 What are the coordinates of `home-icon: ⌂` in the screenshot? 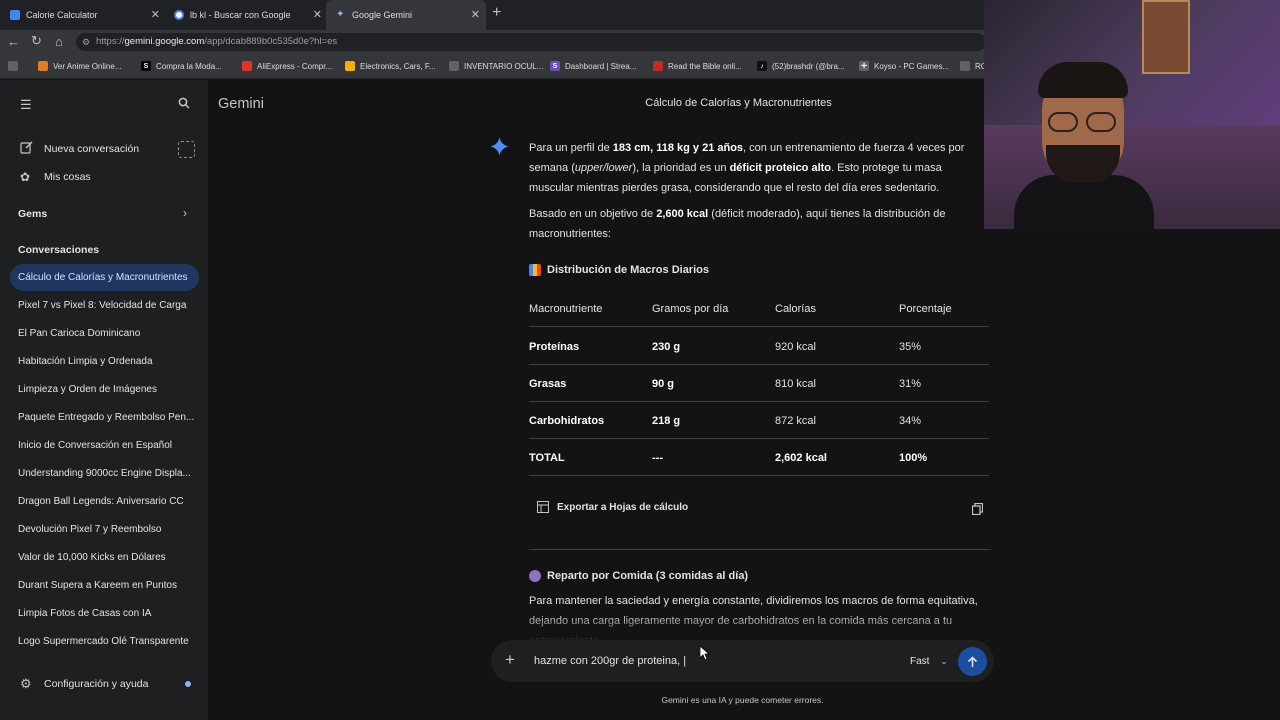 It's located at (59, 41).